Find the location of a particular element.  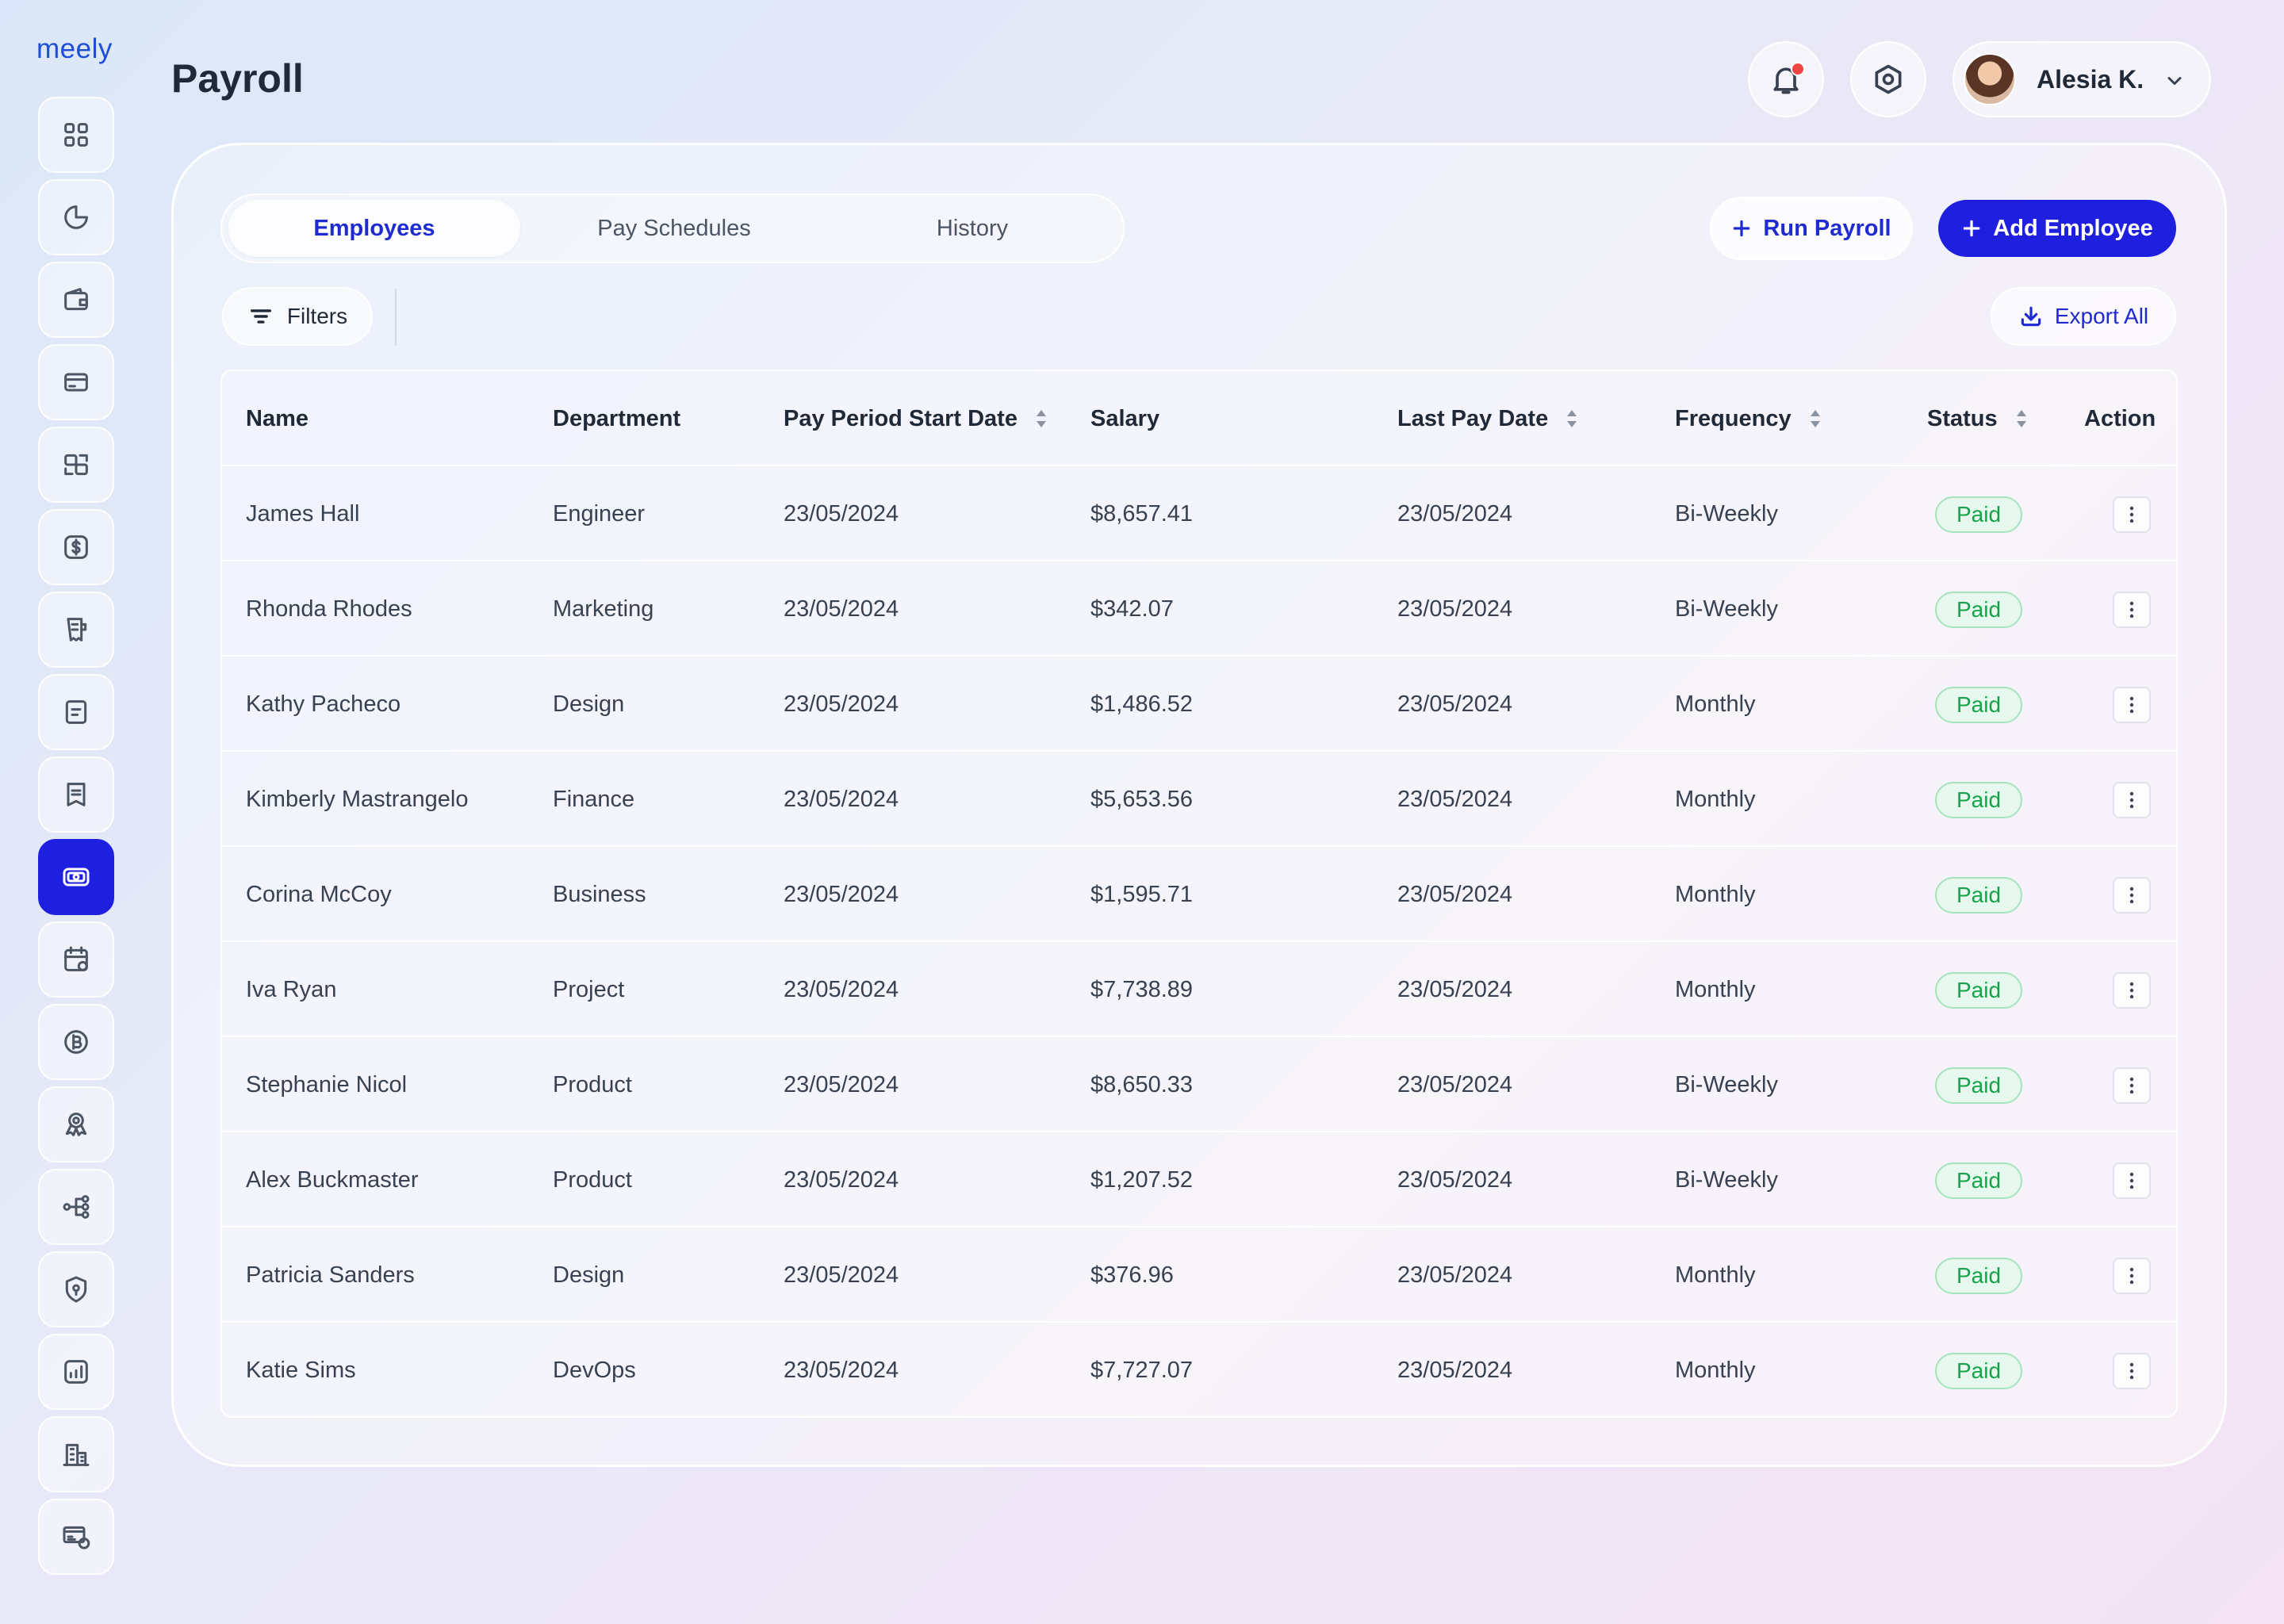

column-header-status: Status is located at coordinates (1977, 418).